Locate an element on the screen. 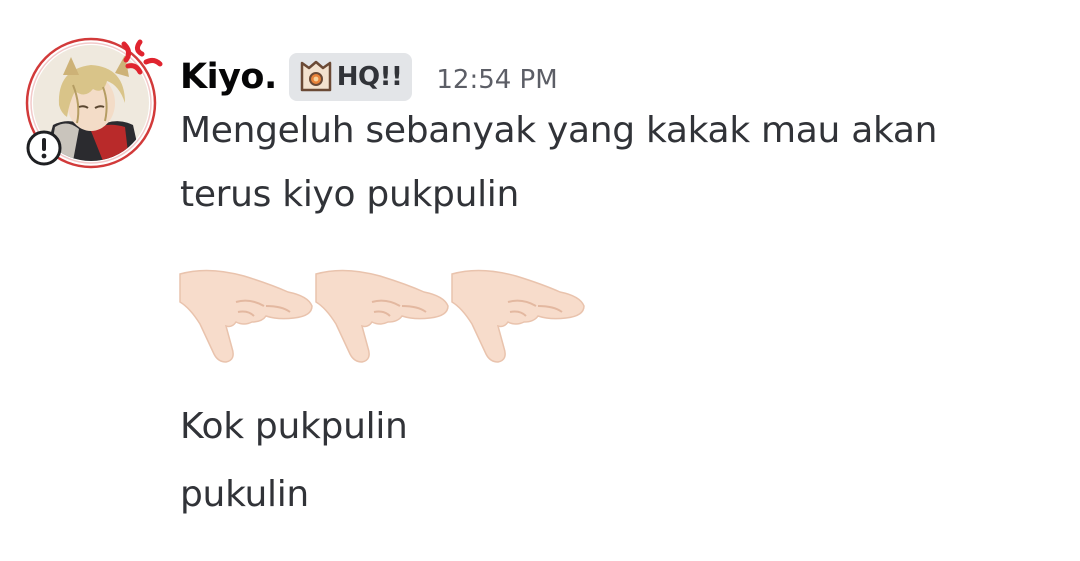  emoji-row is located at coordinates (382, 314).